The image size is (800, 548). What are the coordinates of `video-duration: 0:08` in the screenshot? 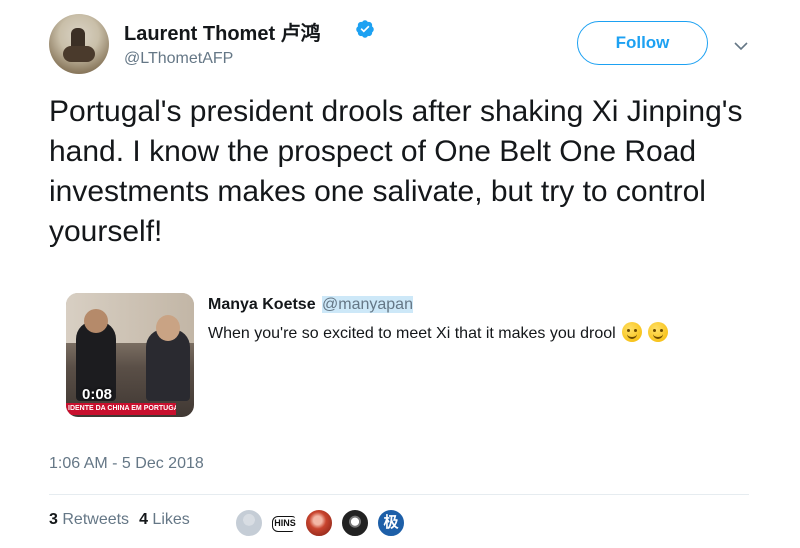 It's located at (97, 394).